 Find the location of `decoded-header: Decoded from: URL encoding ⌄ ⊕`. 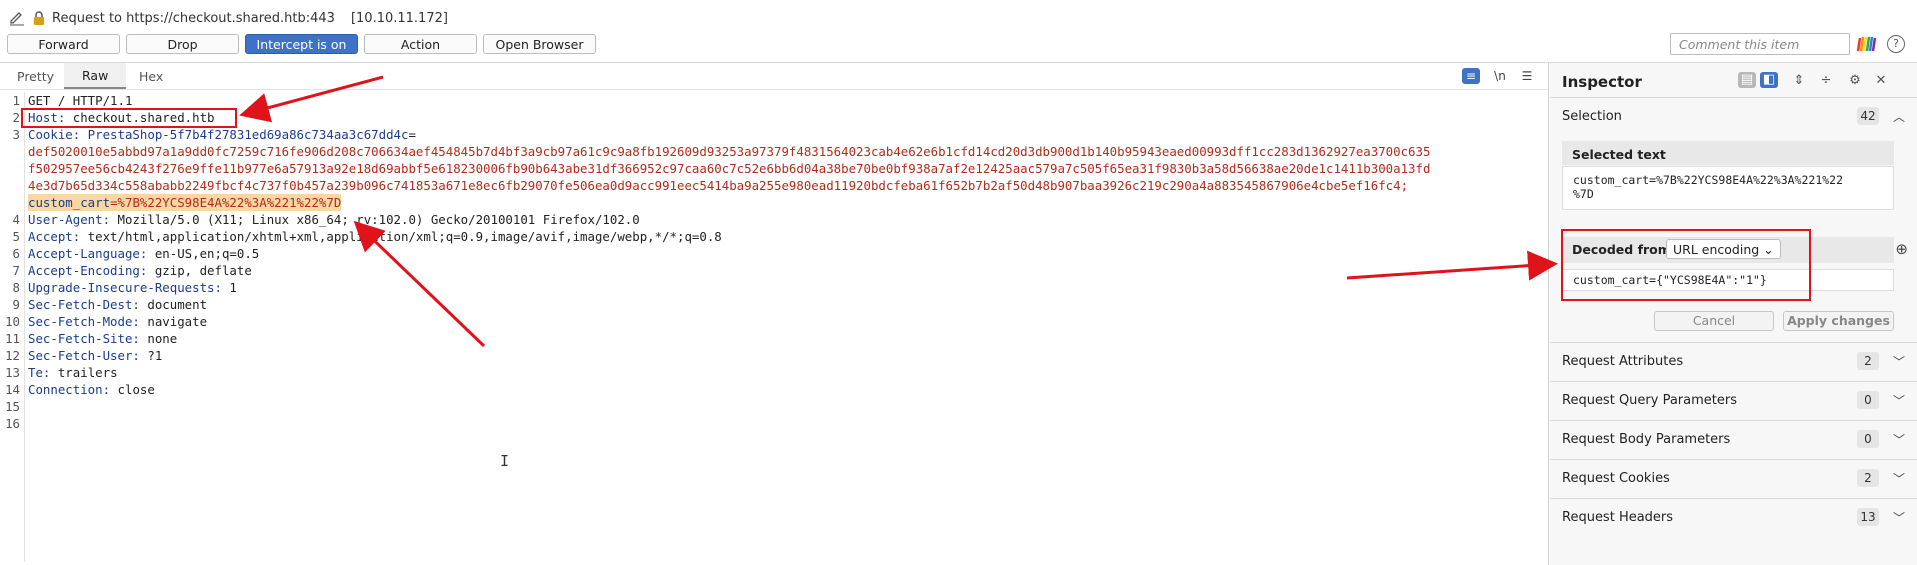

decoded-header: Decoded from: URL encoding ⌄ ⊕ is located at coordinates (1735, 250).